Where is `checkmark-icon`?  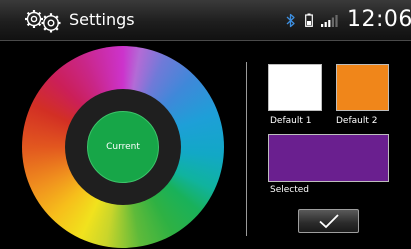
checkmark-icon is located at coordinates (328, 221).